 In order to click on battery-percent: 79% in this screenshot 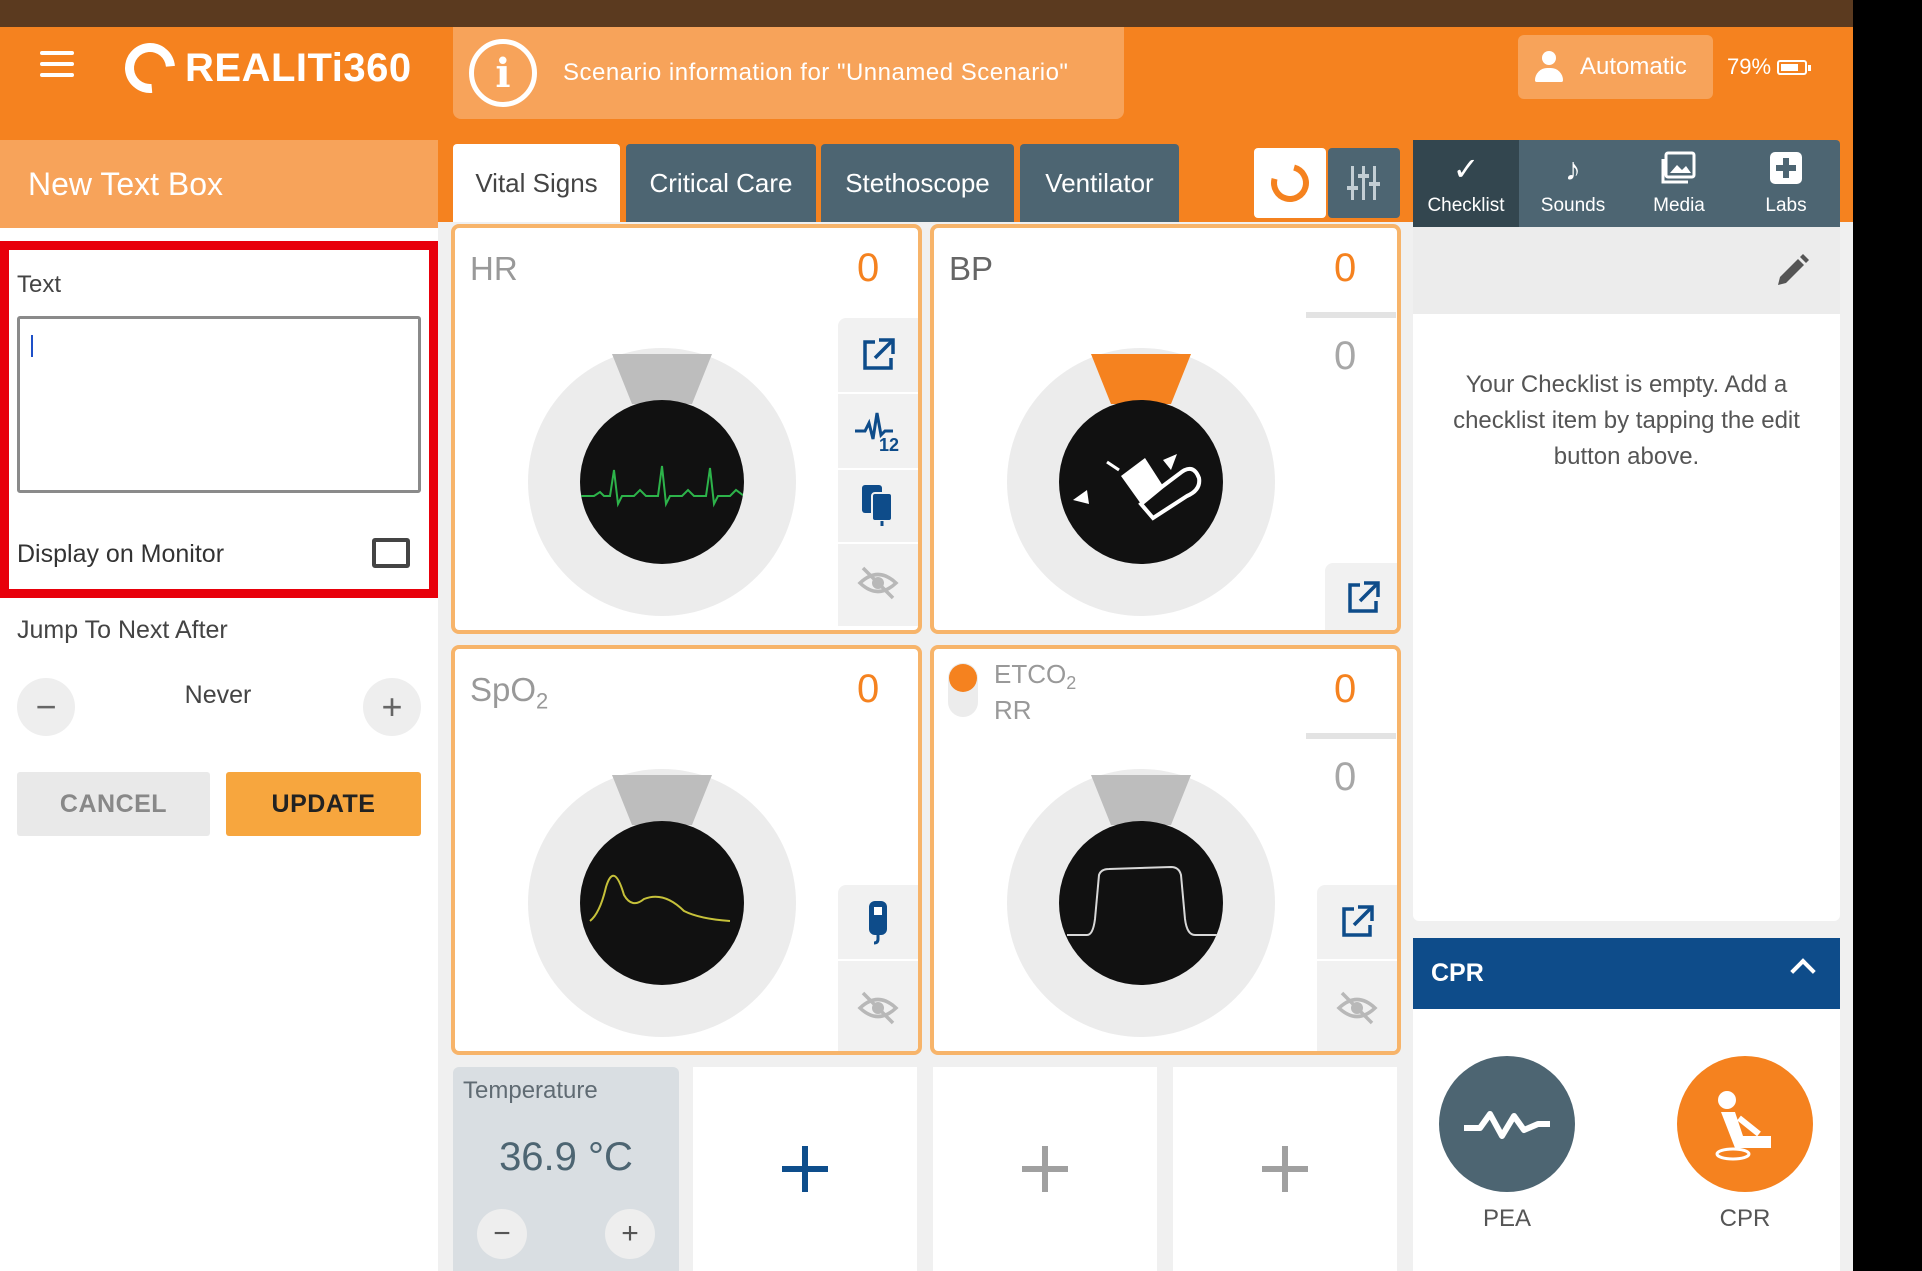, I will do `click(1749, 66)`.